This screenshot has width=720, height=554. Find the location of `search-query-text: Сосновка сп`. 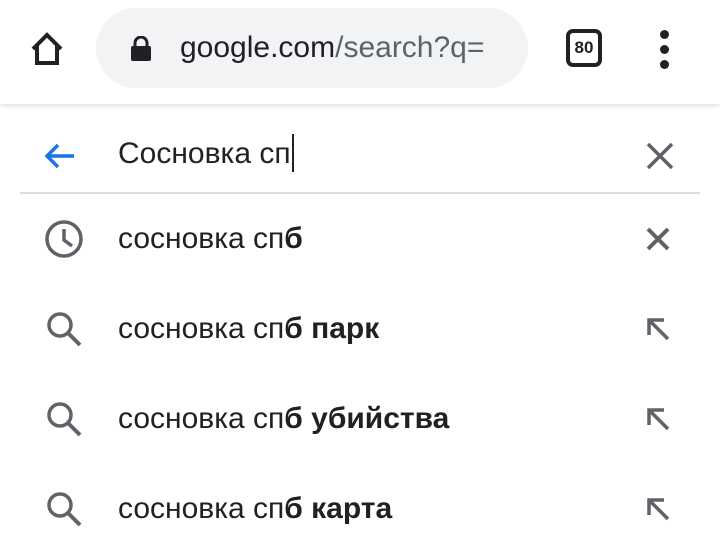

search-query-text: Сосновка сп is located at coordinates (204, 153).